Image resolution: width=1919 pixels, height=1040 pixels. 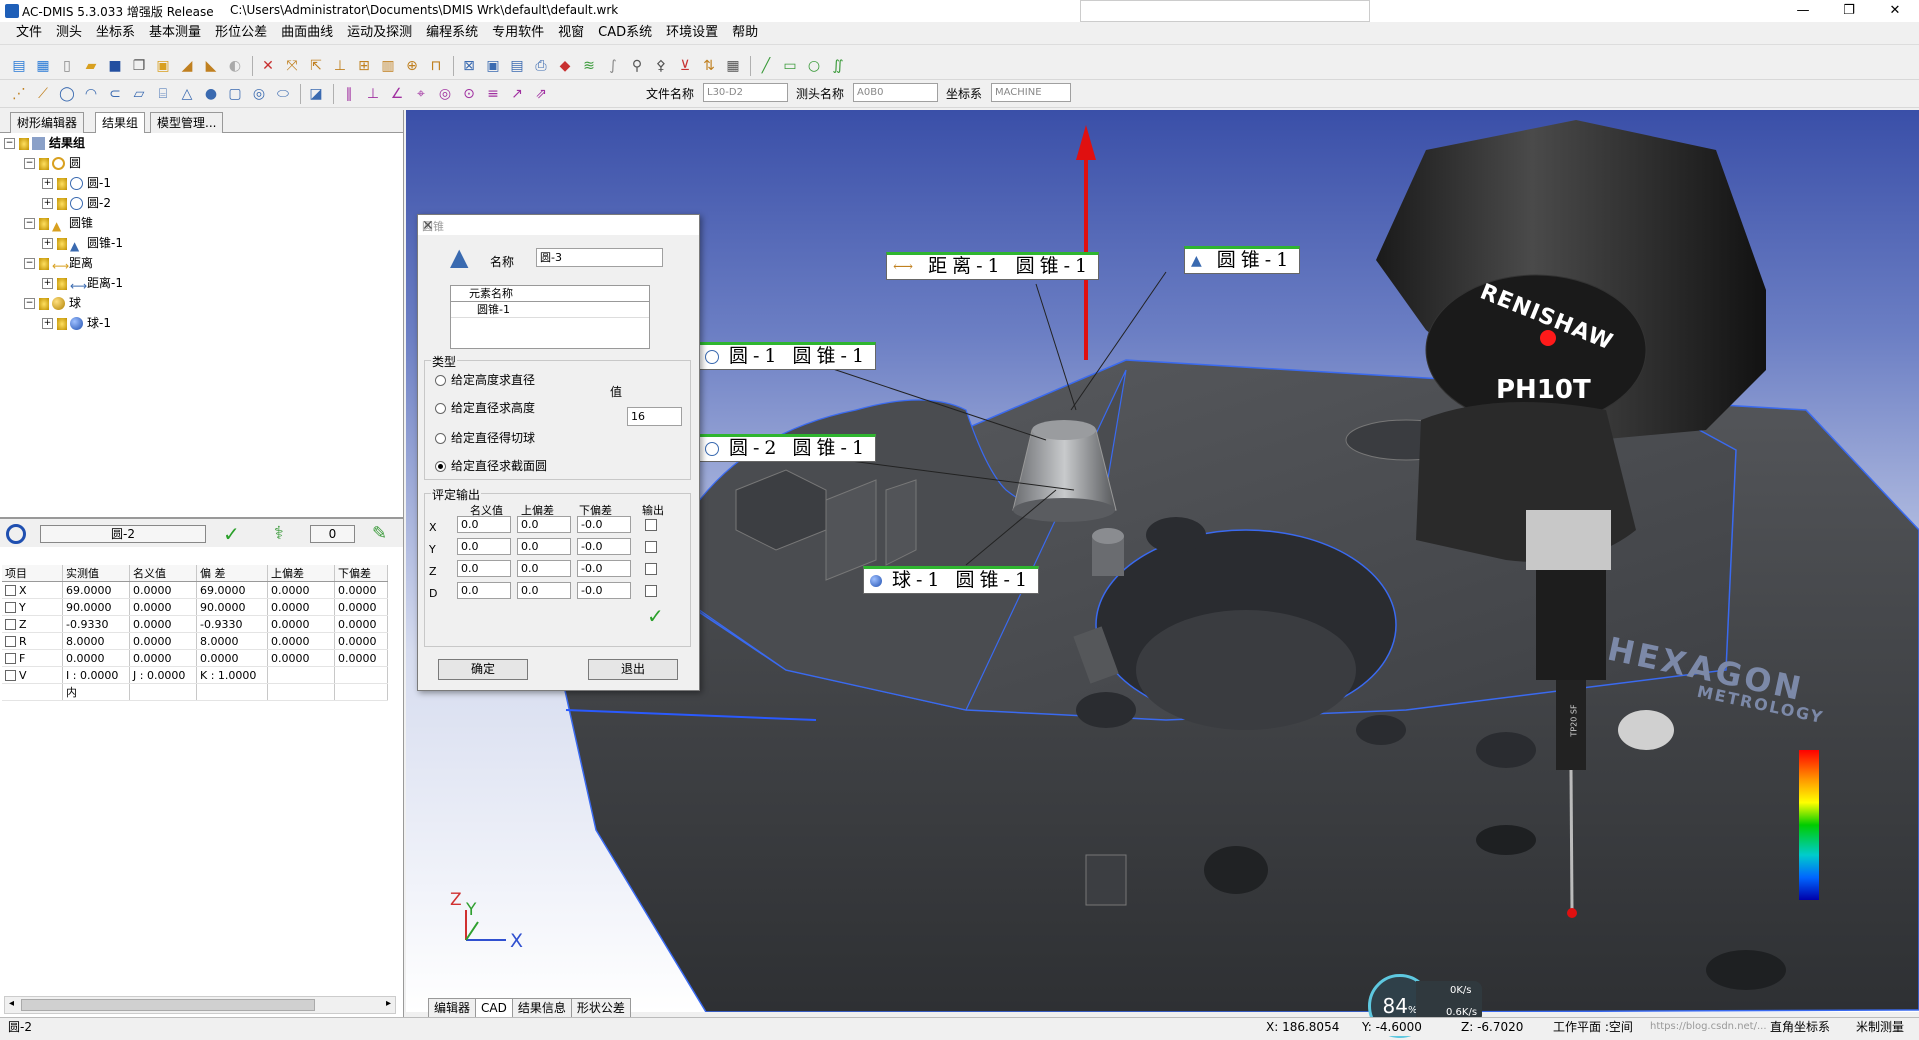 I want to click on element-list: 元素名称 圆锥-1, so click(x=550, y=317).